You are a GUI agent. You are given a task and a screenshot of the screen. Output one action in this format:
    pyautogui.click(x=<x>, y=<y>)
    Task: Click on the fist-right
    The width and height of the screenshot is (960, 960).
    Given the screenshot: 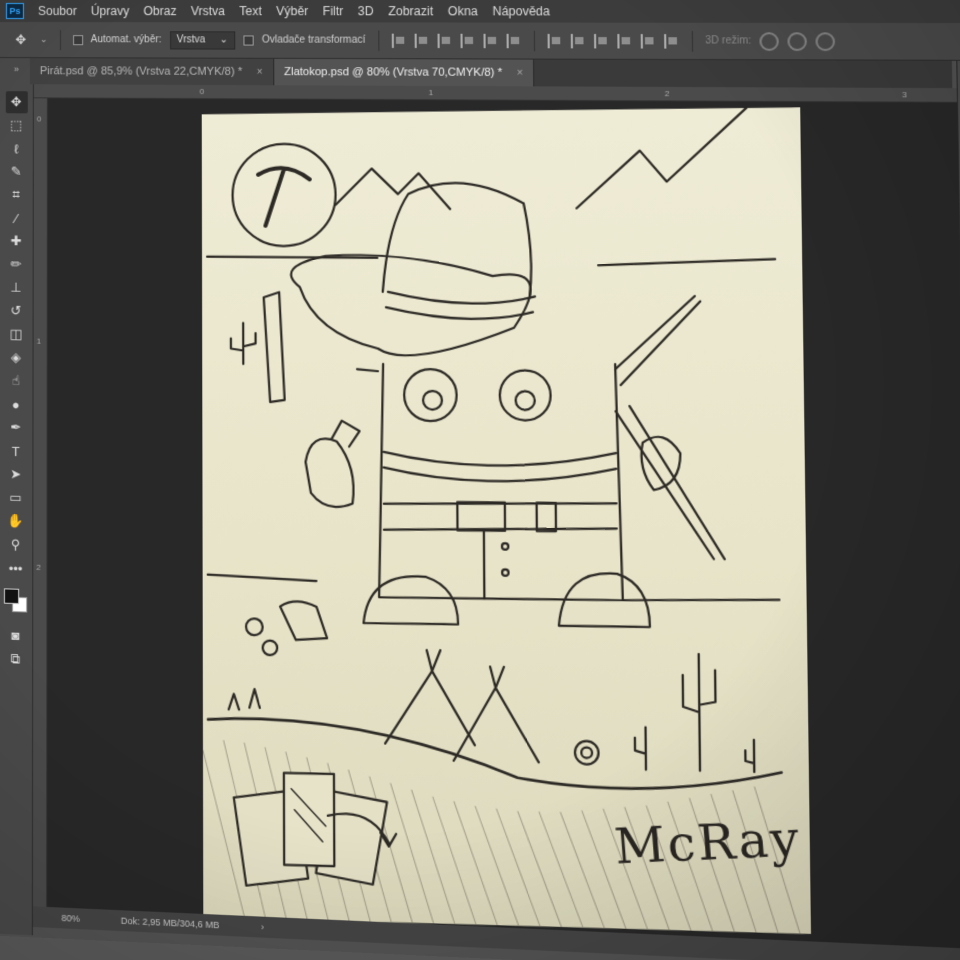 What is the action you would take?
    pyautogui.click(x=660, y=463)
    